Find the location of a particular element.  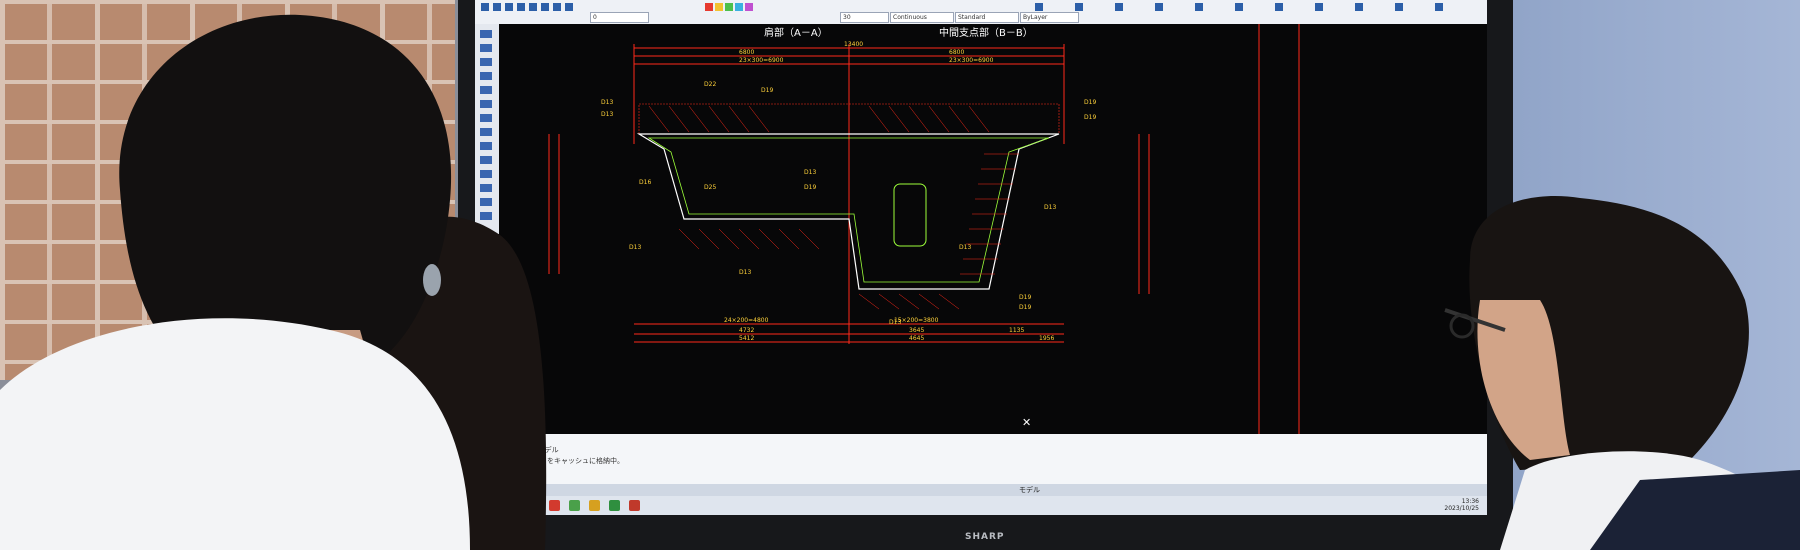

person-head is located at coordinates (285, 187).